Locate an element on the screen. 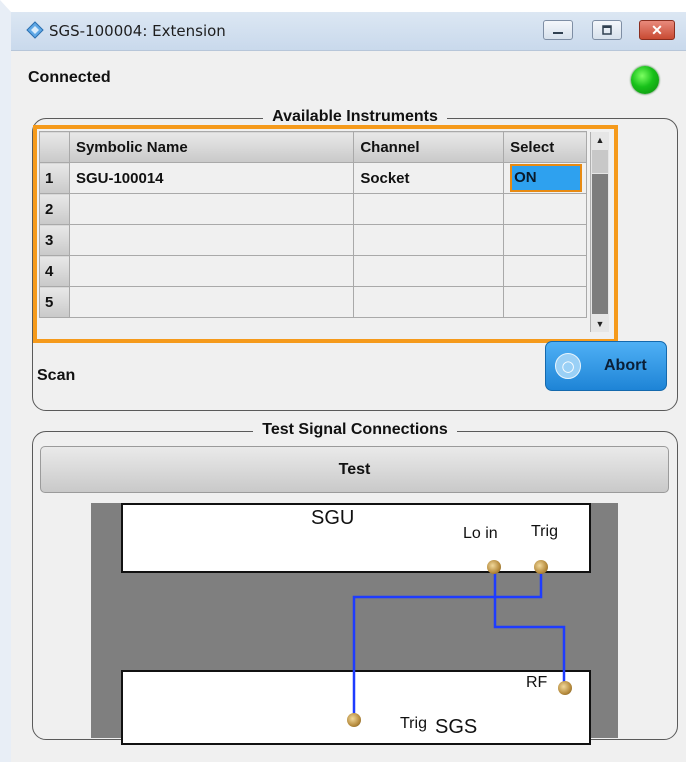 The width and height of the screenshot is (686, 762). select-value: ON is located at coordinates (546, 178).